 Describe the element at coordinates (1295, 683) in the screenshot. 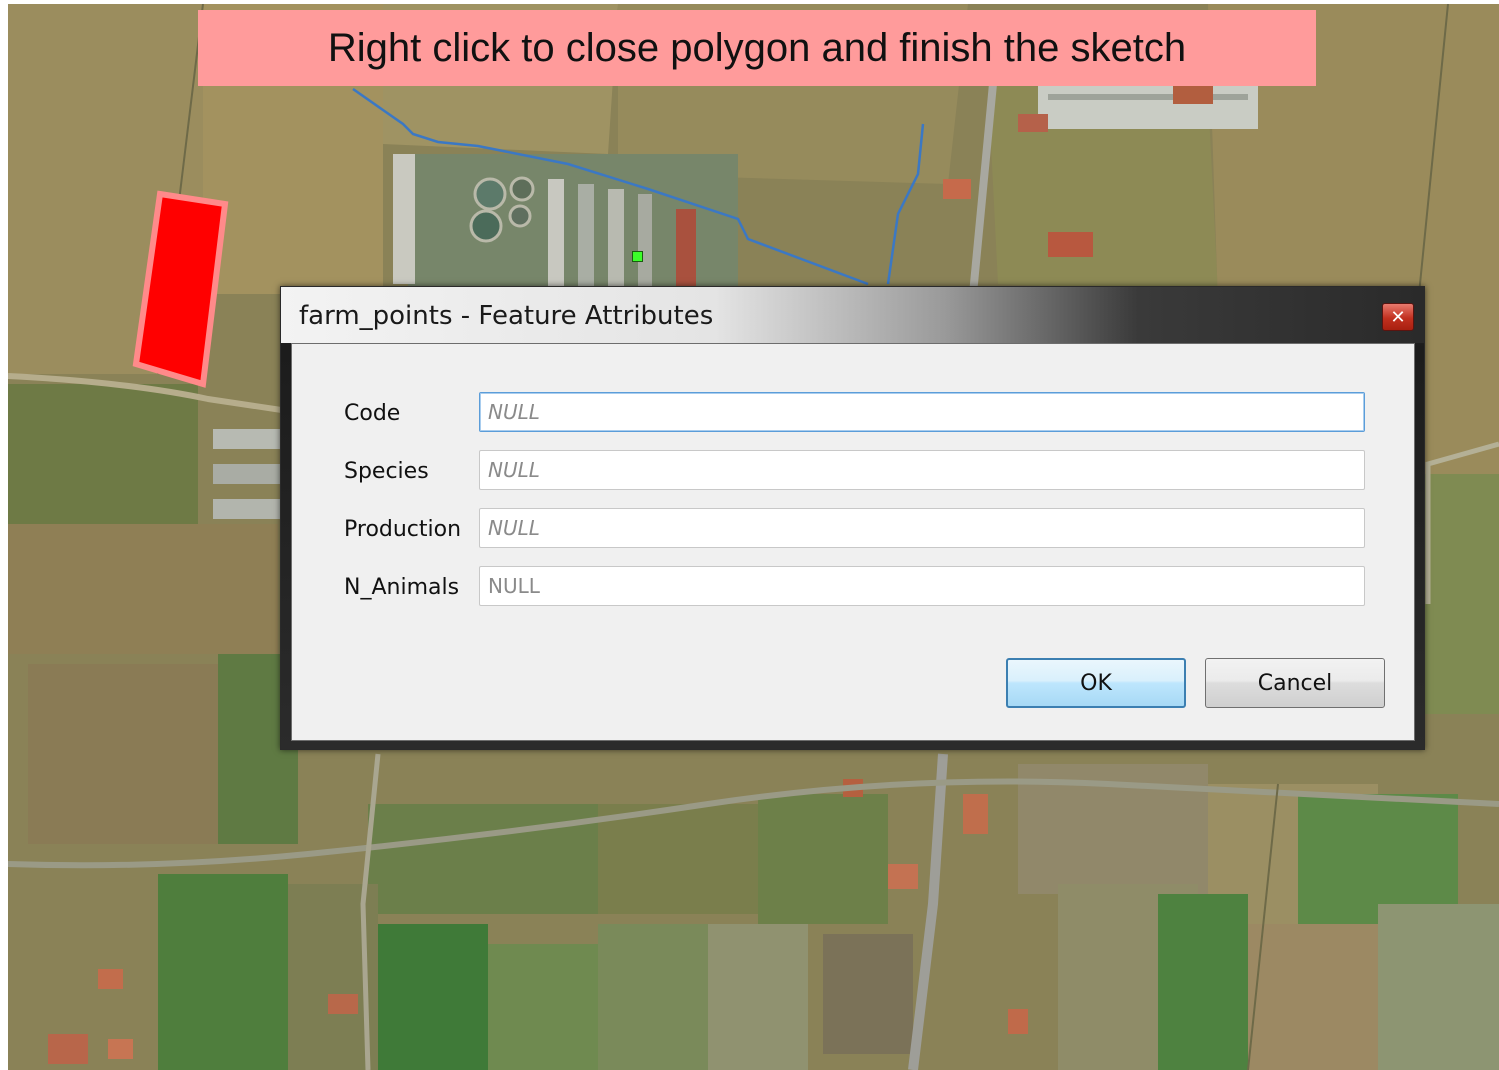

I see `cancel-button: Cancel` at that location.